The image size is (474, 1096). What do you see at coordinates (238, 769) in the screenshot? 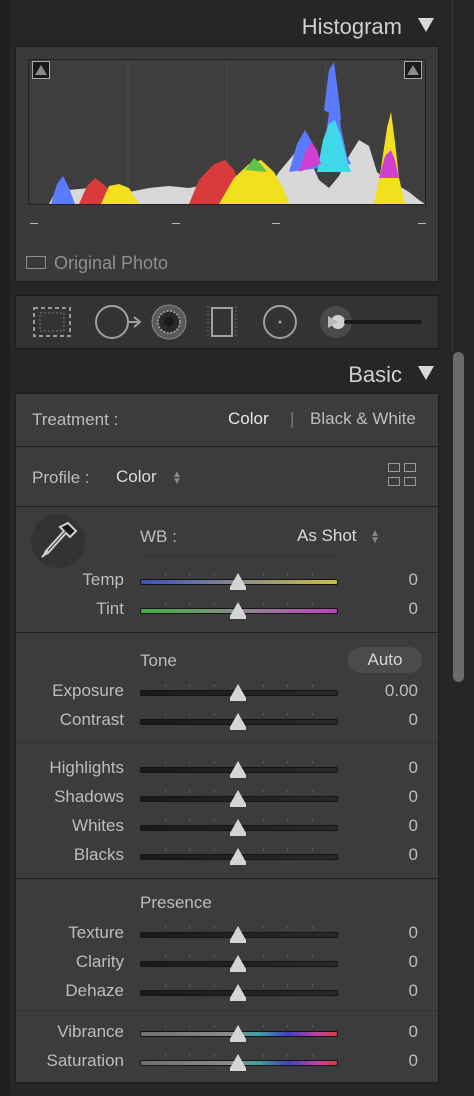
I see `highlights-slider-thumb` at bounding box center [238, 769].